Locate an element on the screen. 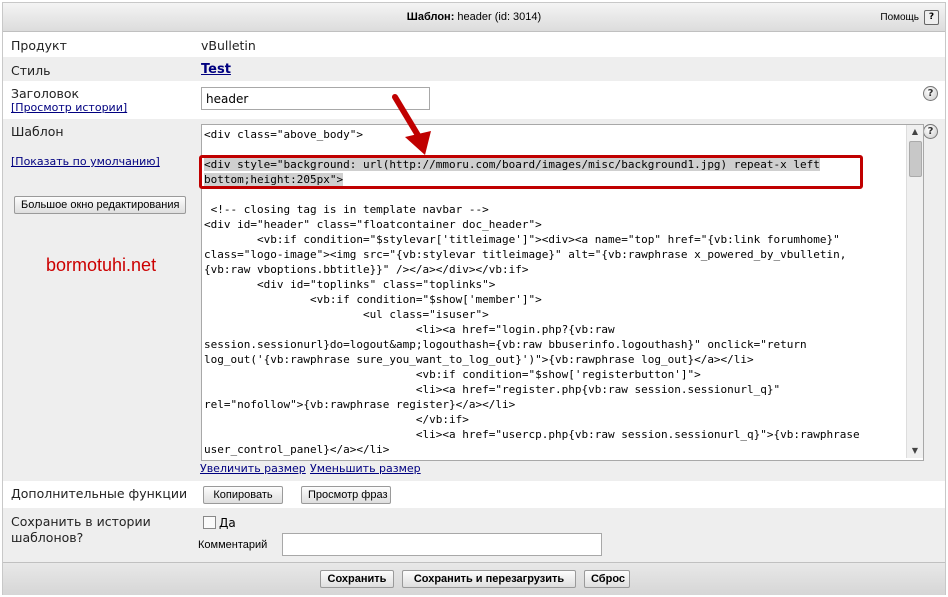  product-value: vBulletin is located at coordinates (228, 45).